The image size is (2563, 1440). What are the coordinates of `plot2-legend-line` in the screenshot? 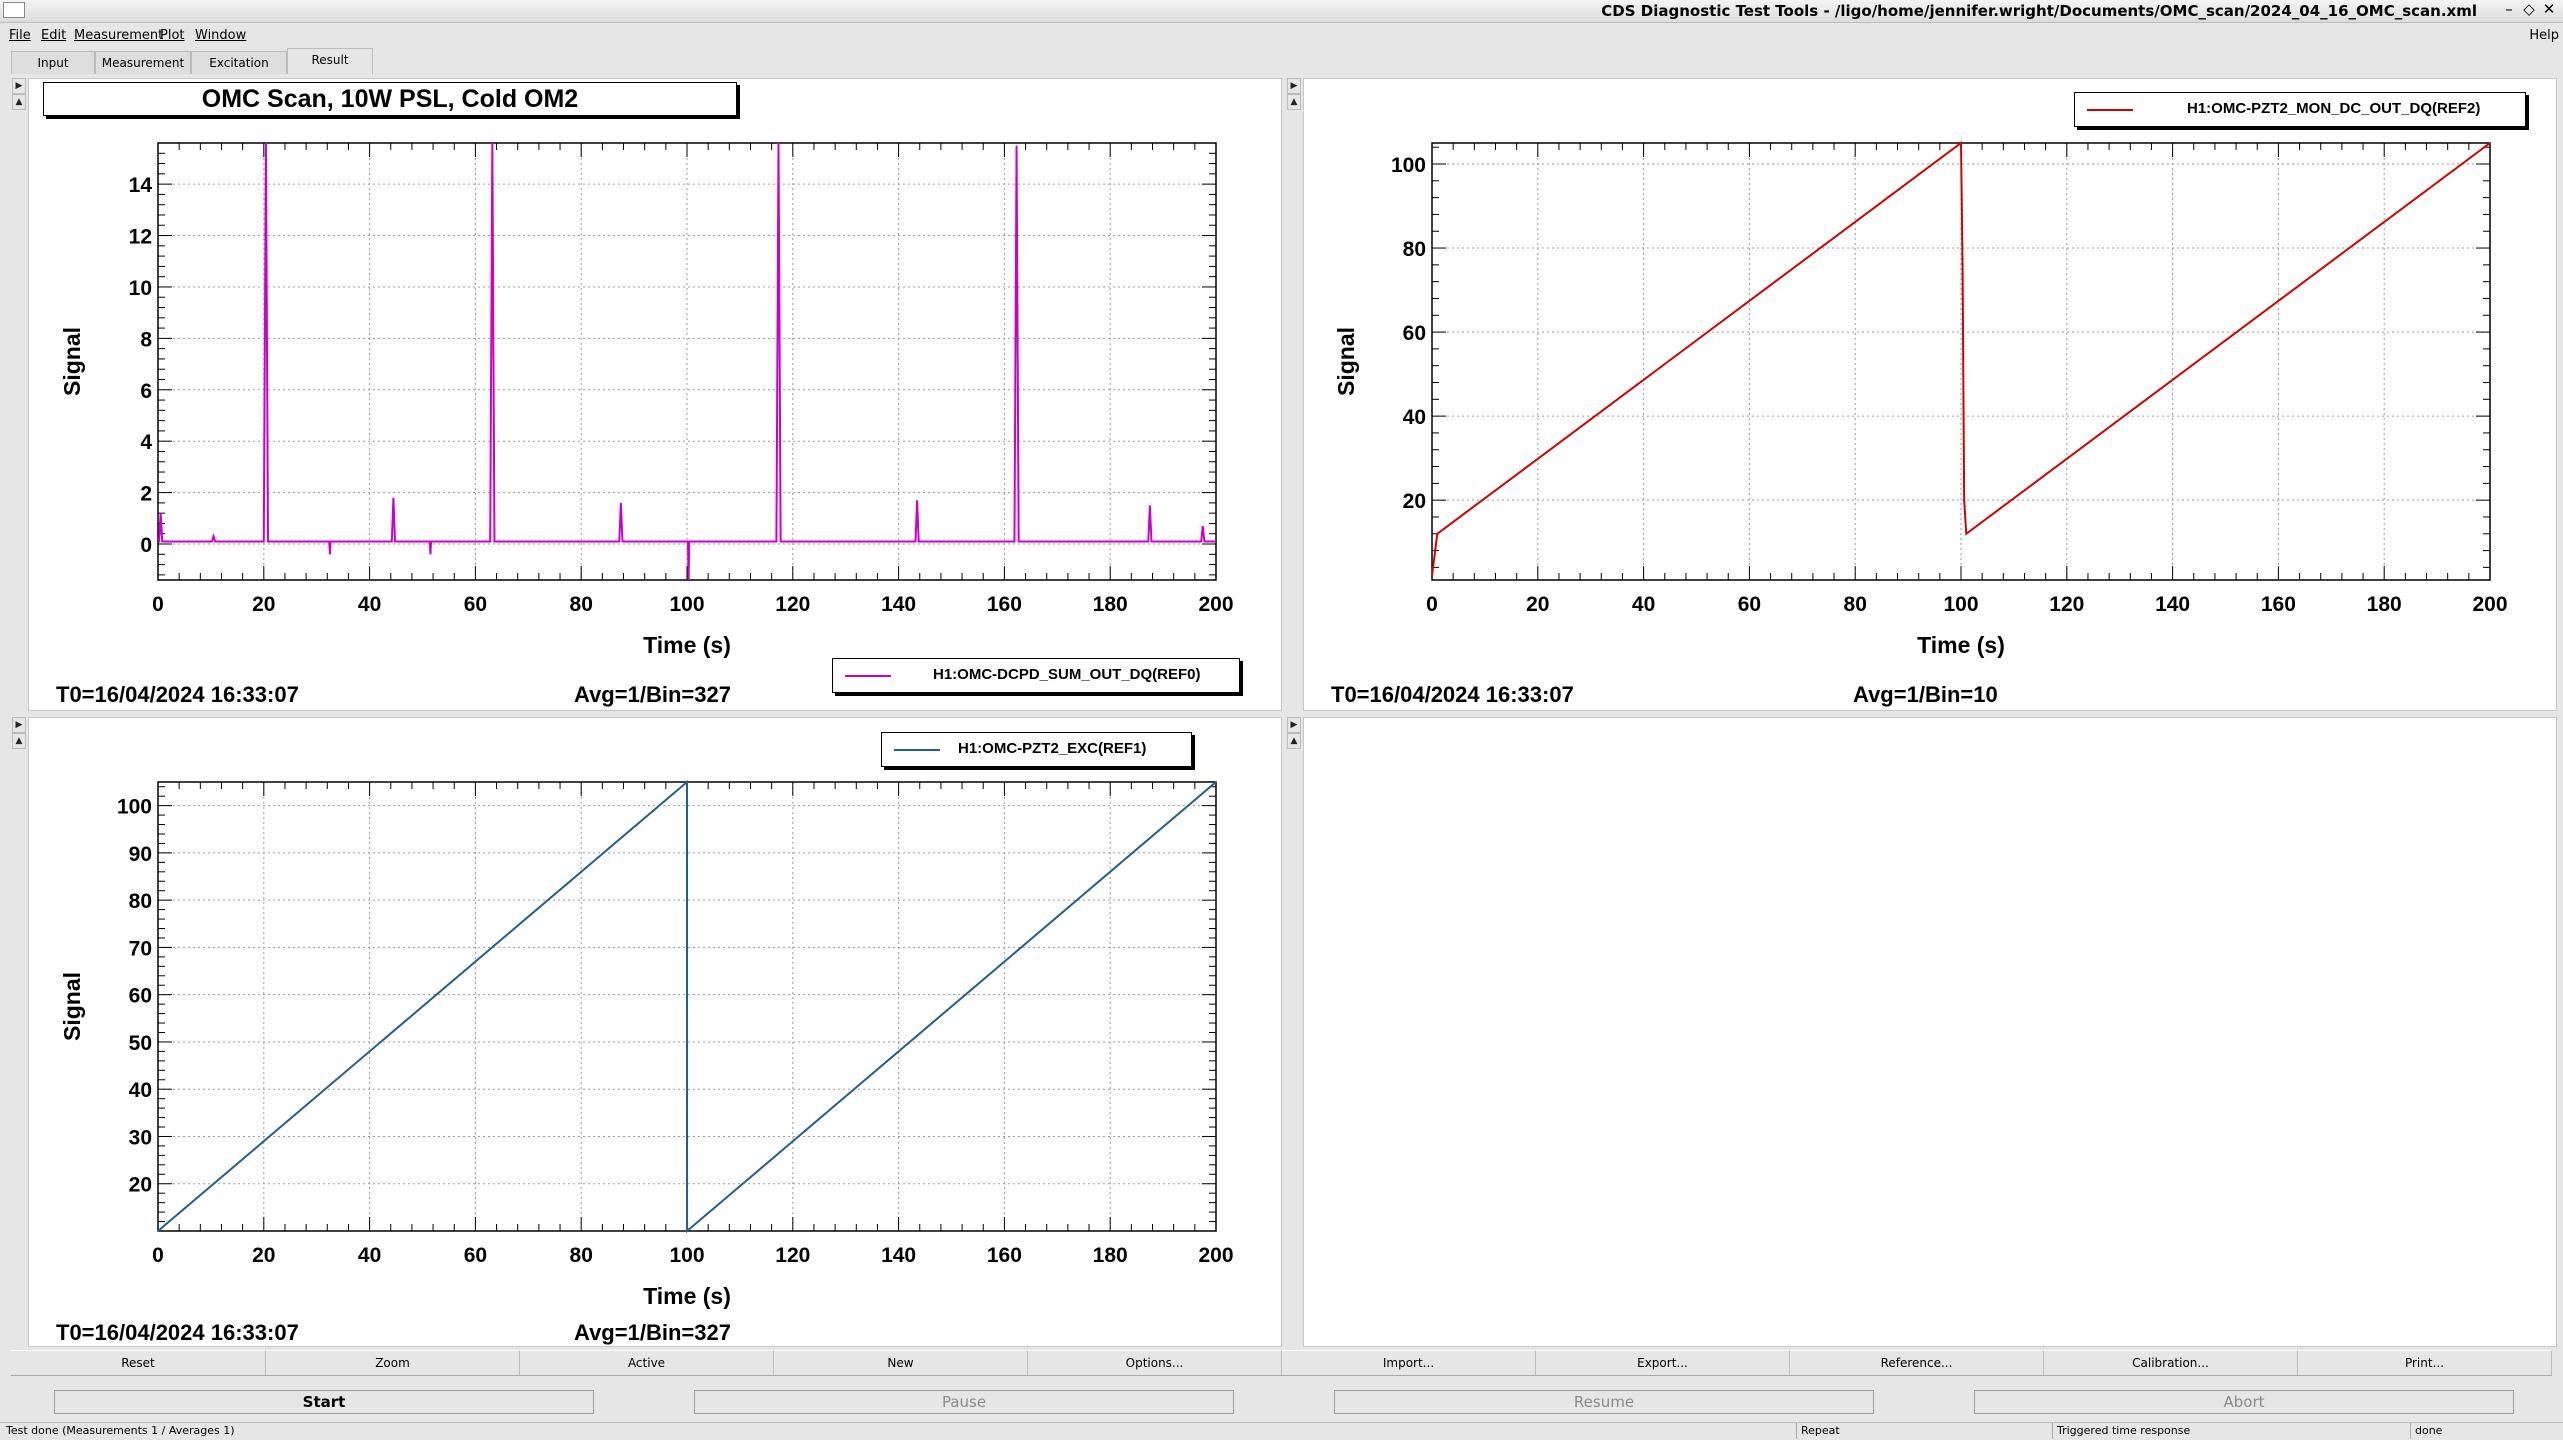 It's located at (2110, 110).